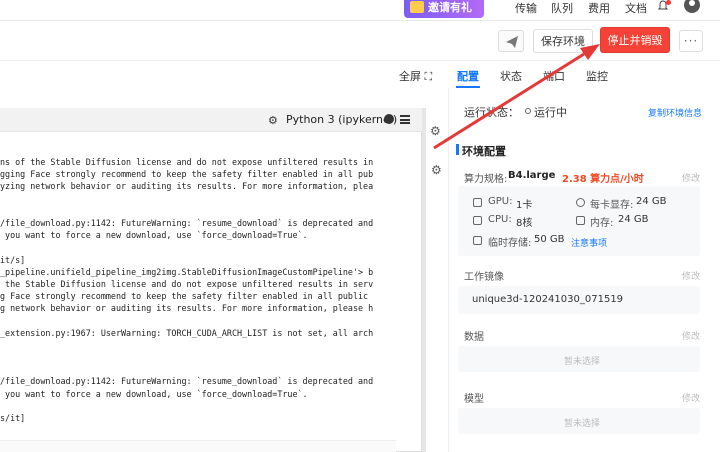 This screenshot has width=720, height=452. I want to click on kernel-settings-icon: ⚙, so click(273, 120).